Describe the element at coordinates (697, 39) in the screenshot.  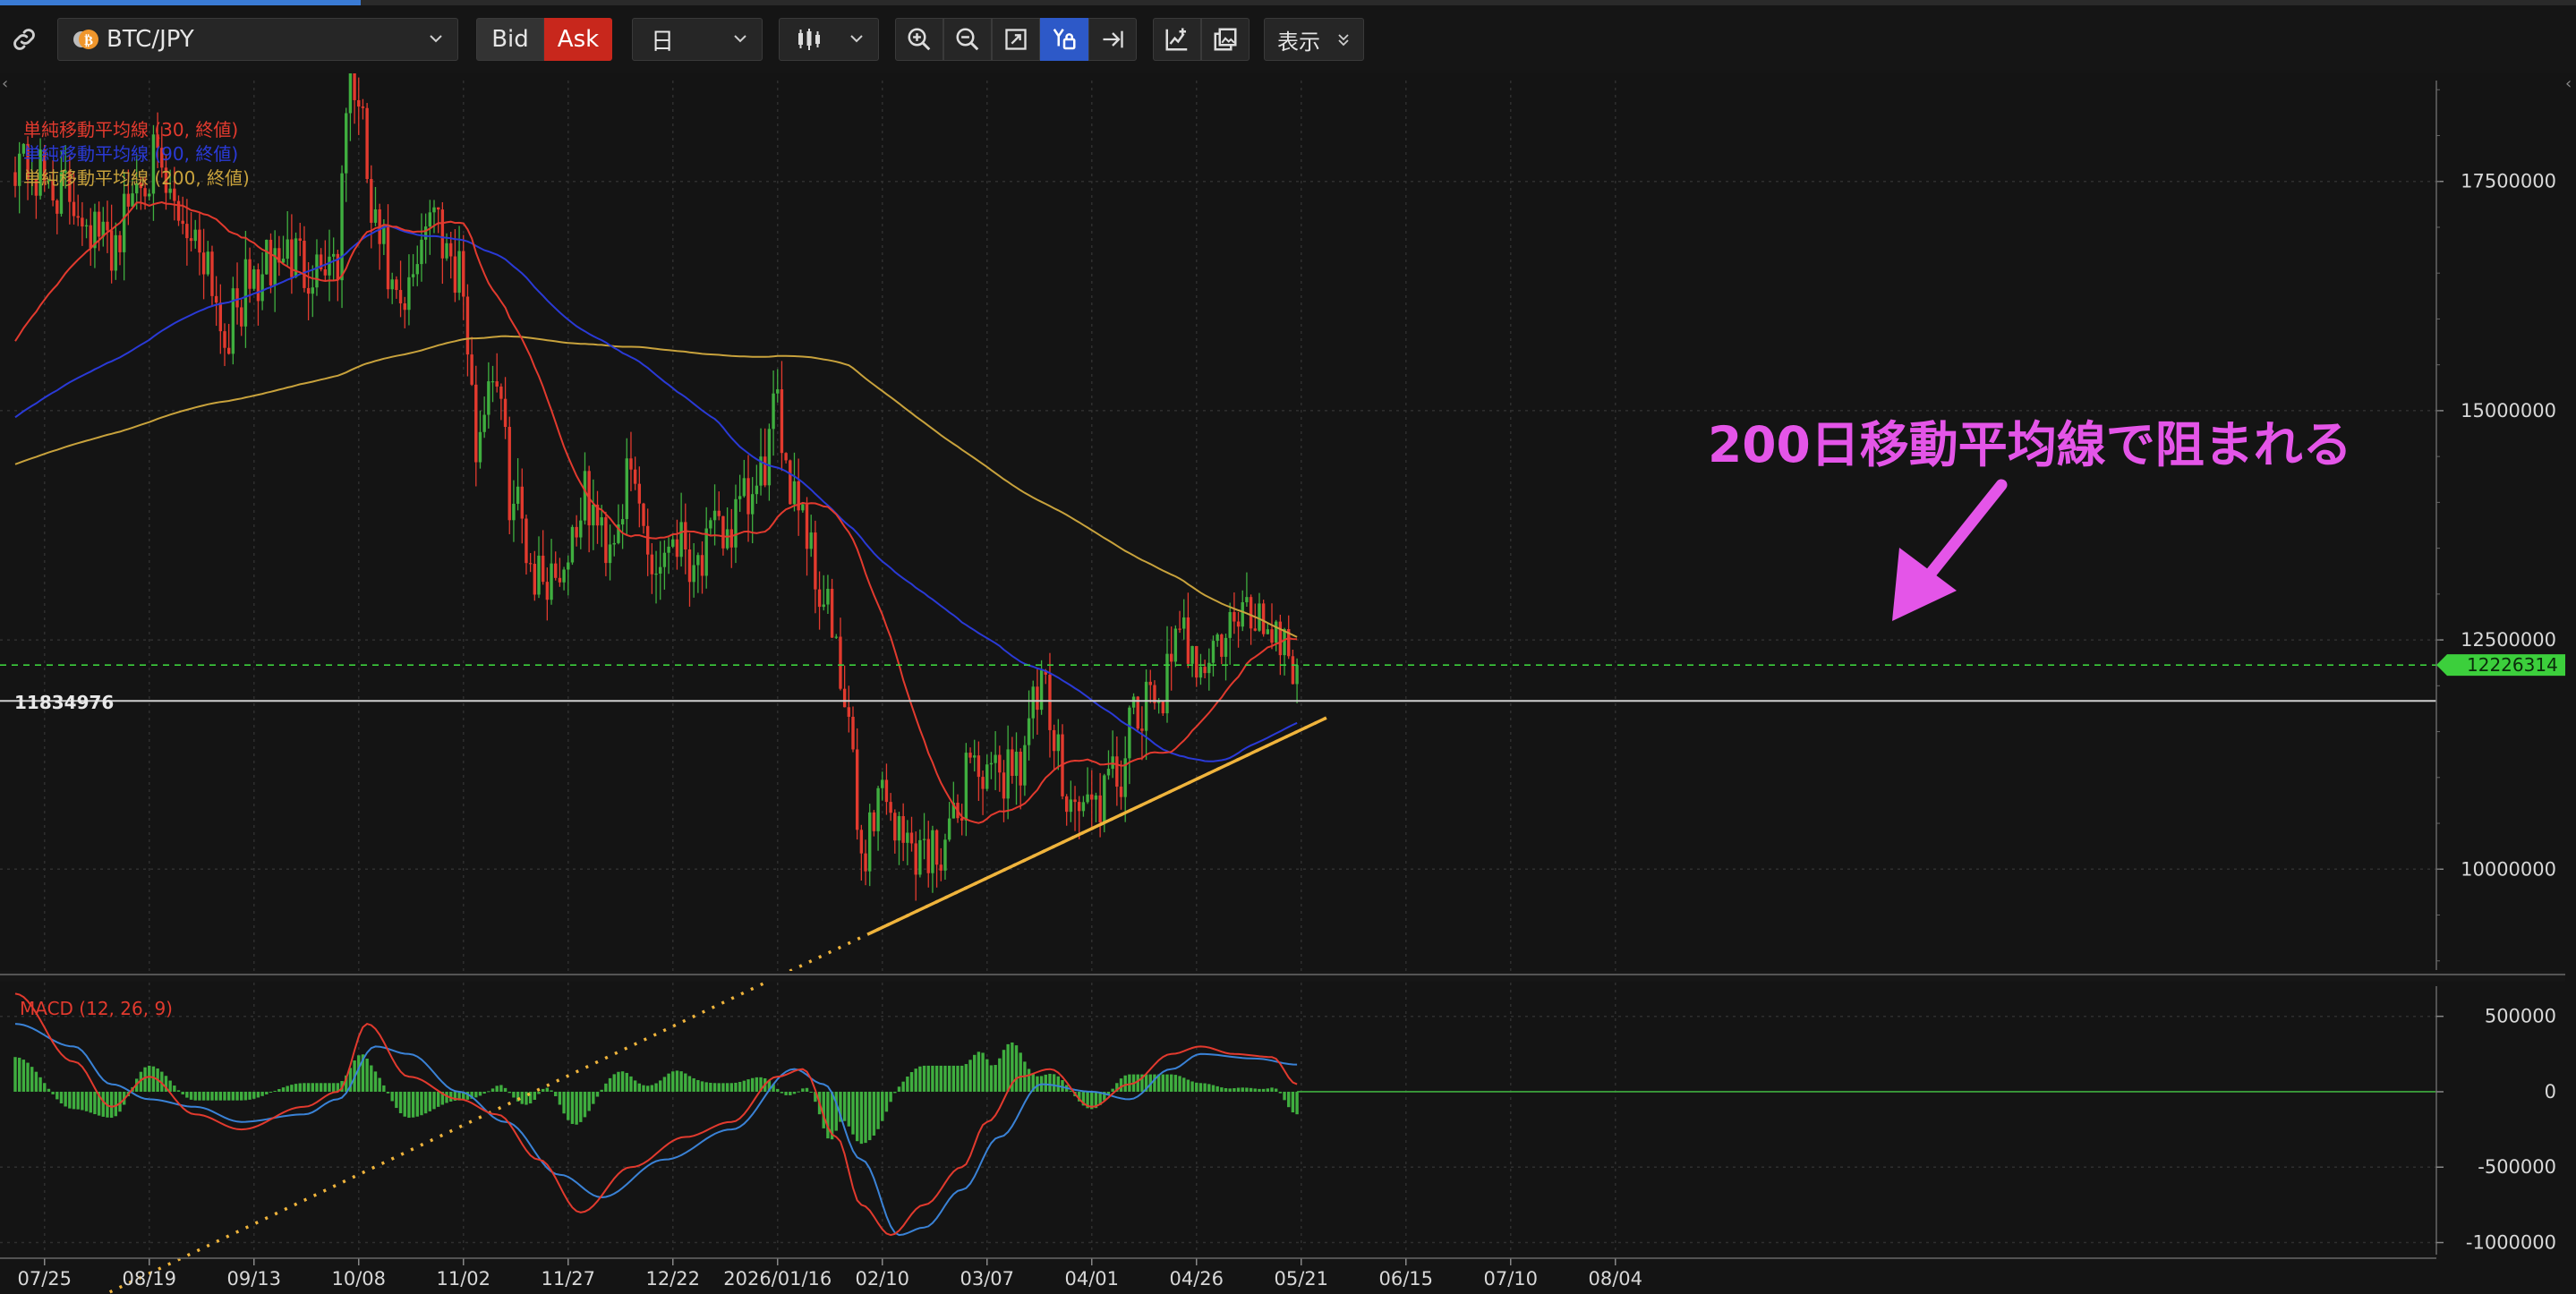
I see `timeframe-selector: 日` at that location.